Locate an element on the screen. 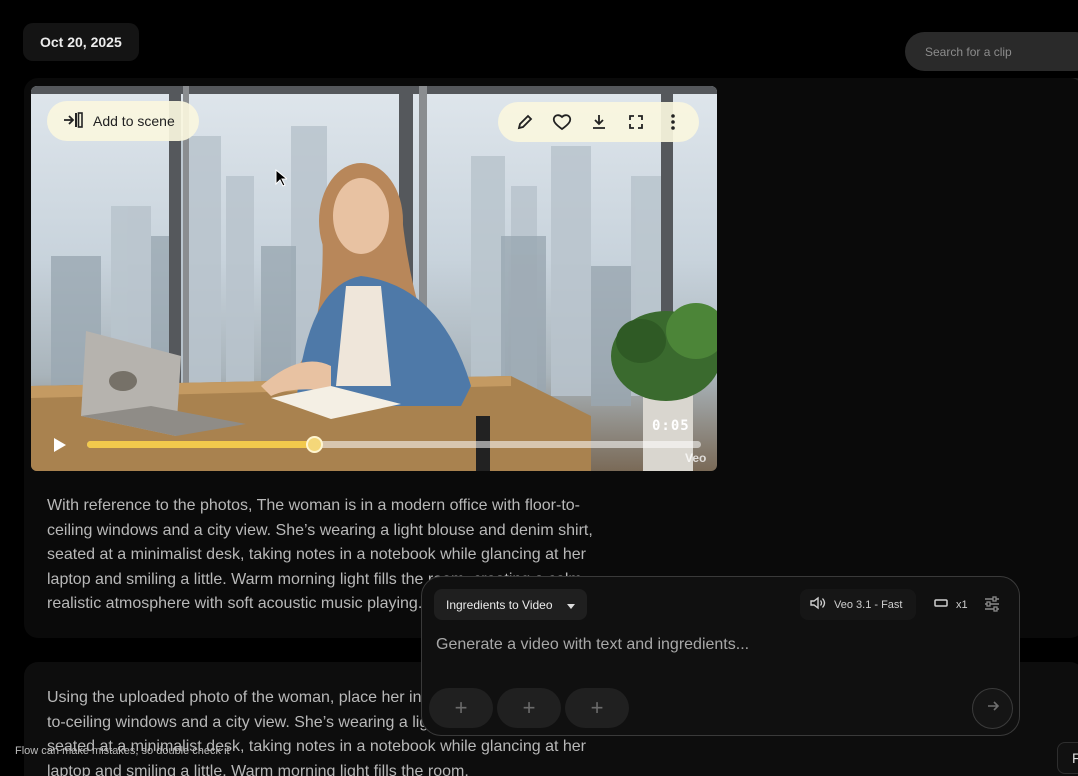  corner-button: F is located at coordinates (1067, 758).